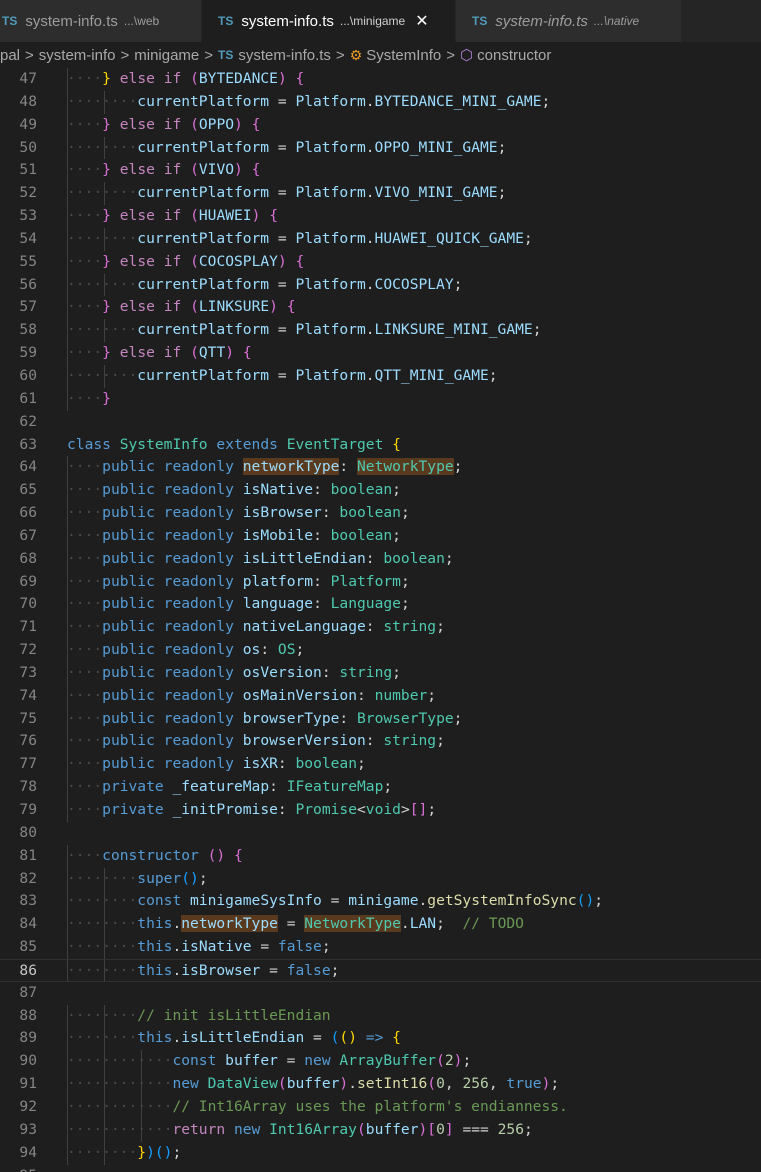 This screenshot has height=1172, width=761. Describe the element at coordinates (89, 399) in the screenshot. I see `code-content: ····}` at that location.